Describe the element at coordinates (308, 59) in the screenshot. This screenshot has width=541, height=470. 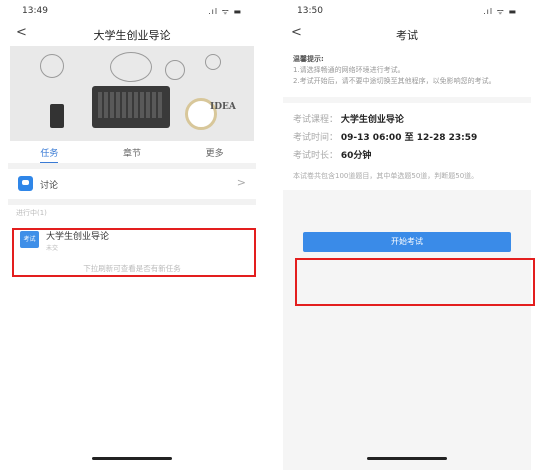
I see `notice-title: 温馨提示:` at that location.